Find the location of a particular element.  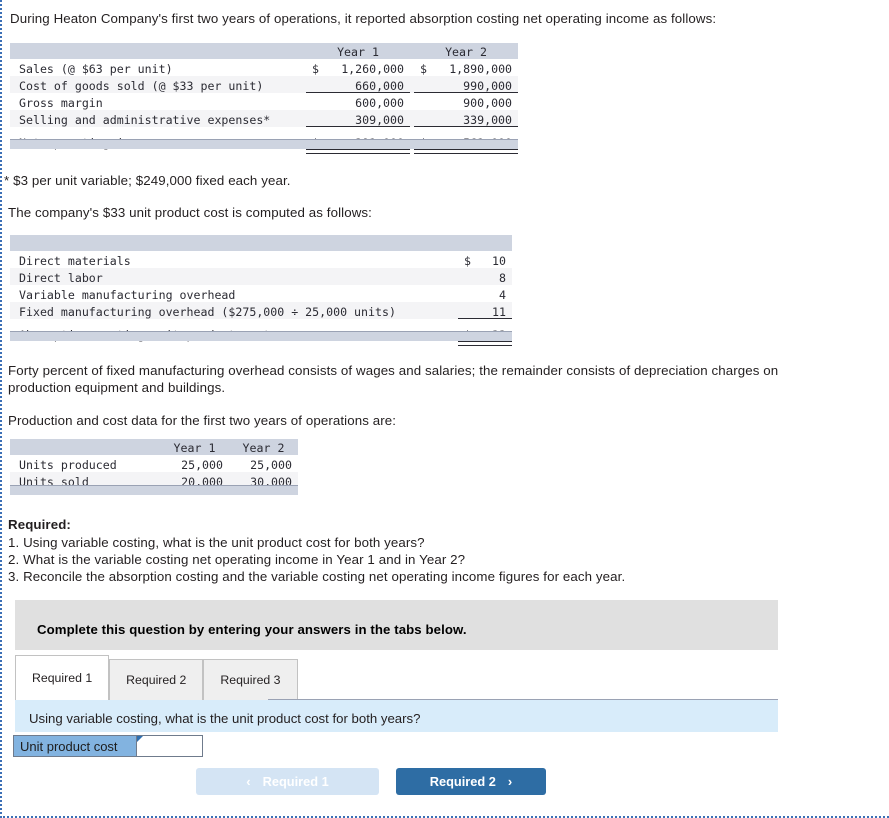

unit-product-cost-input is located at coordinates (168, 746).